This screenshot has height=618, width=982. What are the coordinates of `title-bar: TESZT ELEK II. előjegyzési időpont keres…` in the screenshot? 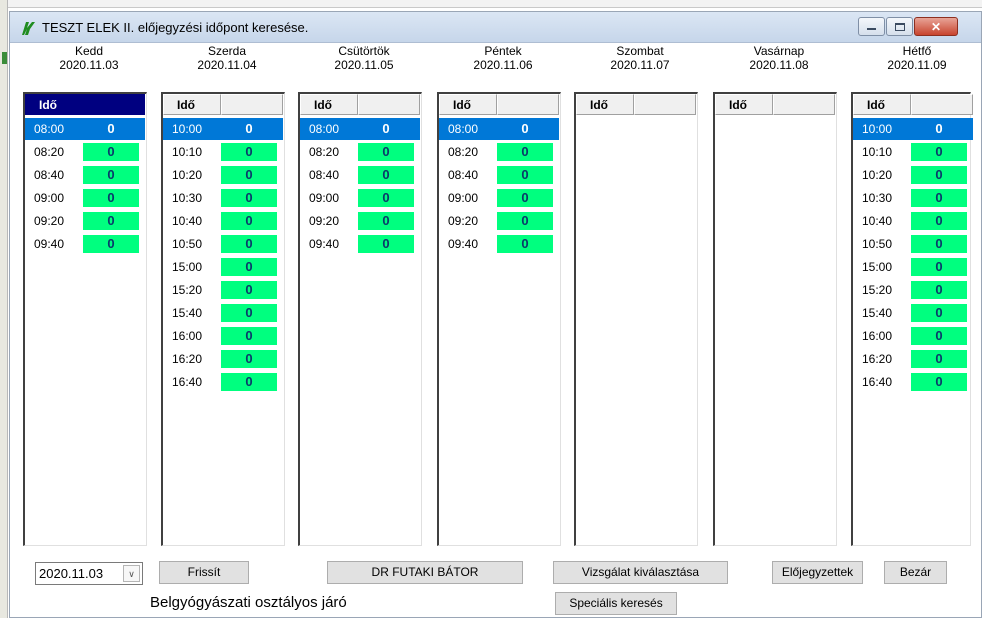 It's located at (495, 27).